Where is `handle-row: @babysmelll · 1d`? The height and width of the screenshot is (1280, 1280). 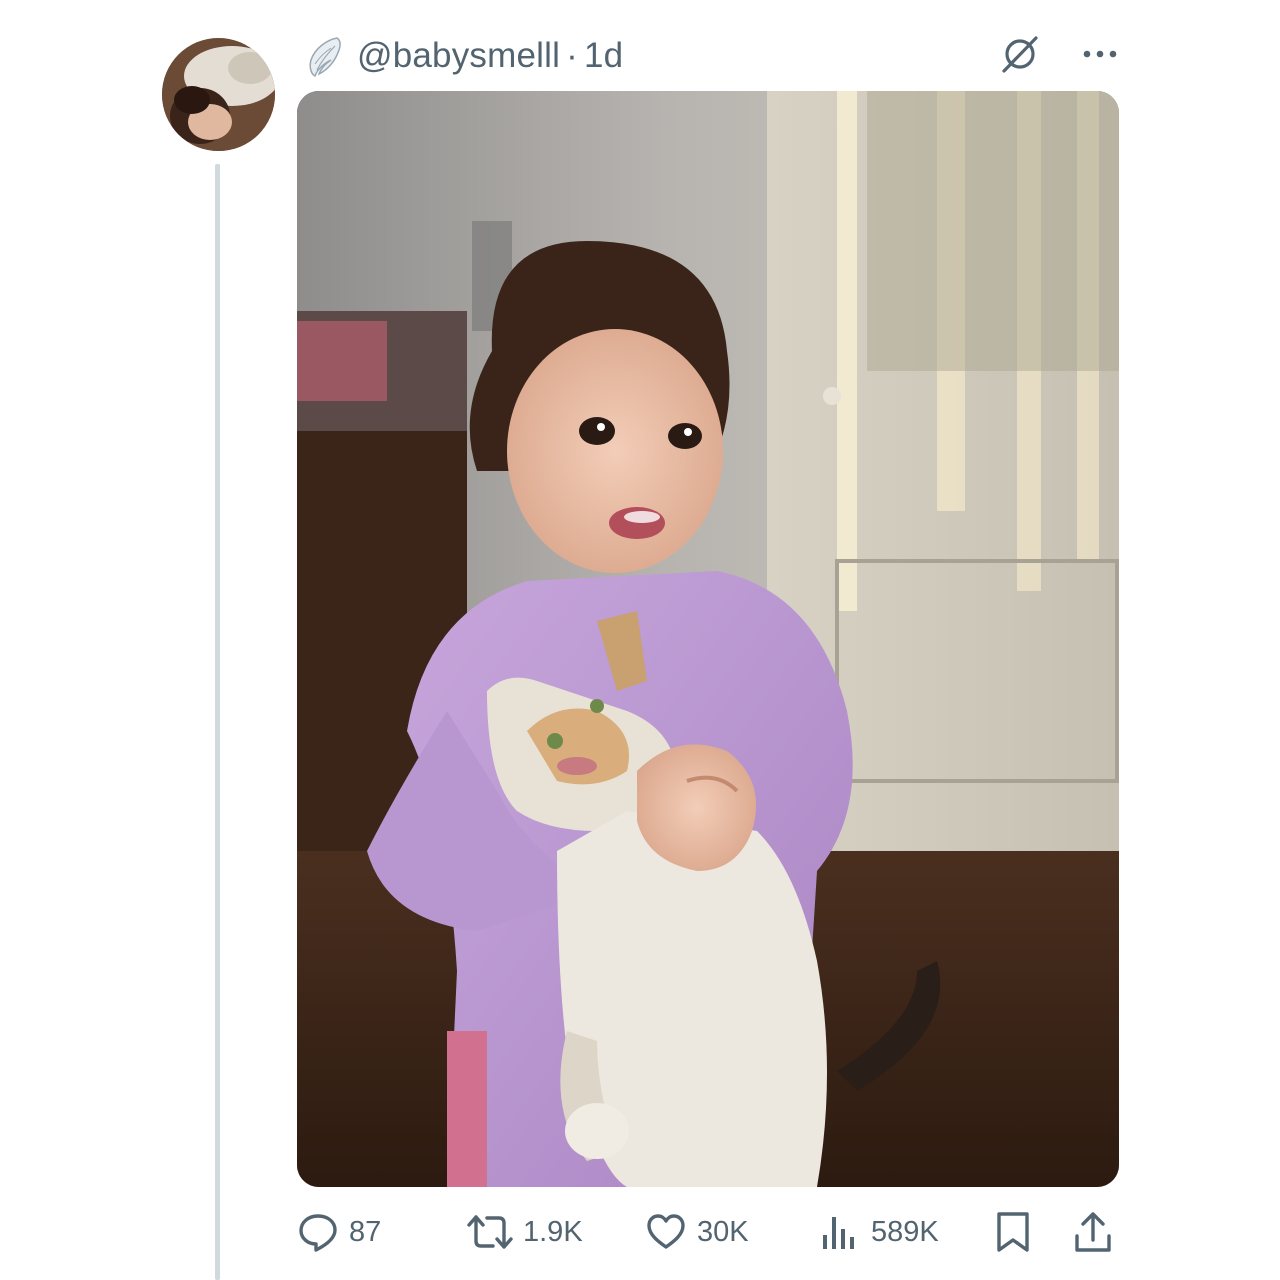 handle-row: @babysmelll · 1d is located at coordinates (490, 56).